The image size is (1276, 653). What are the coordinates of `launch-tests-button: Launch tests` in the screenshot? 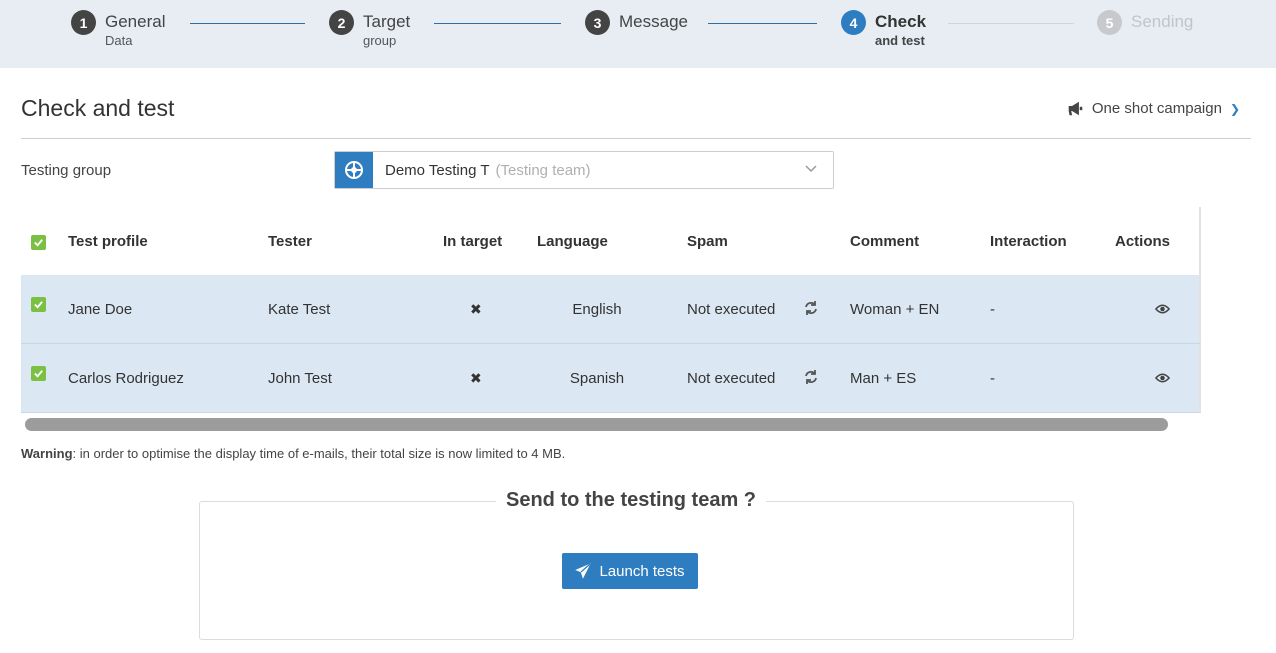 It's located at (630, 571).